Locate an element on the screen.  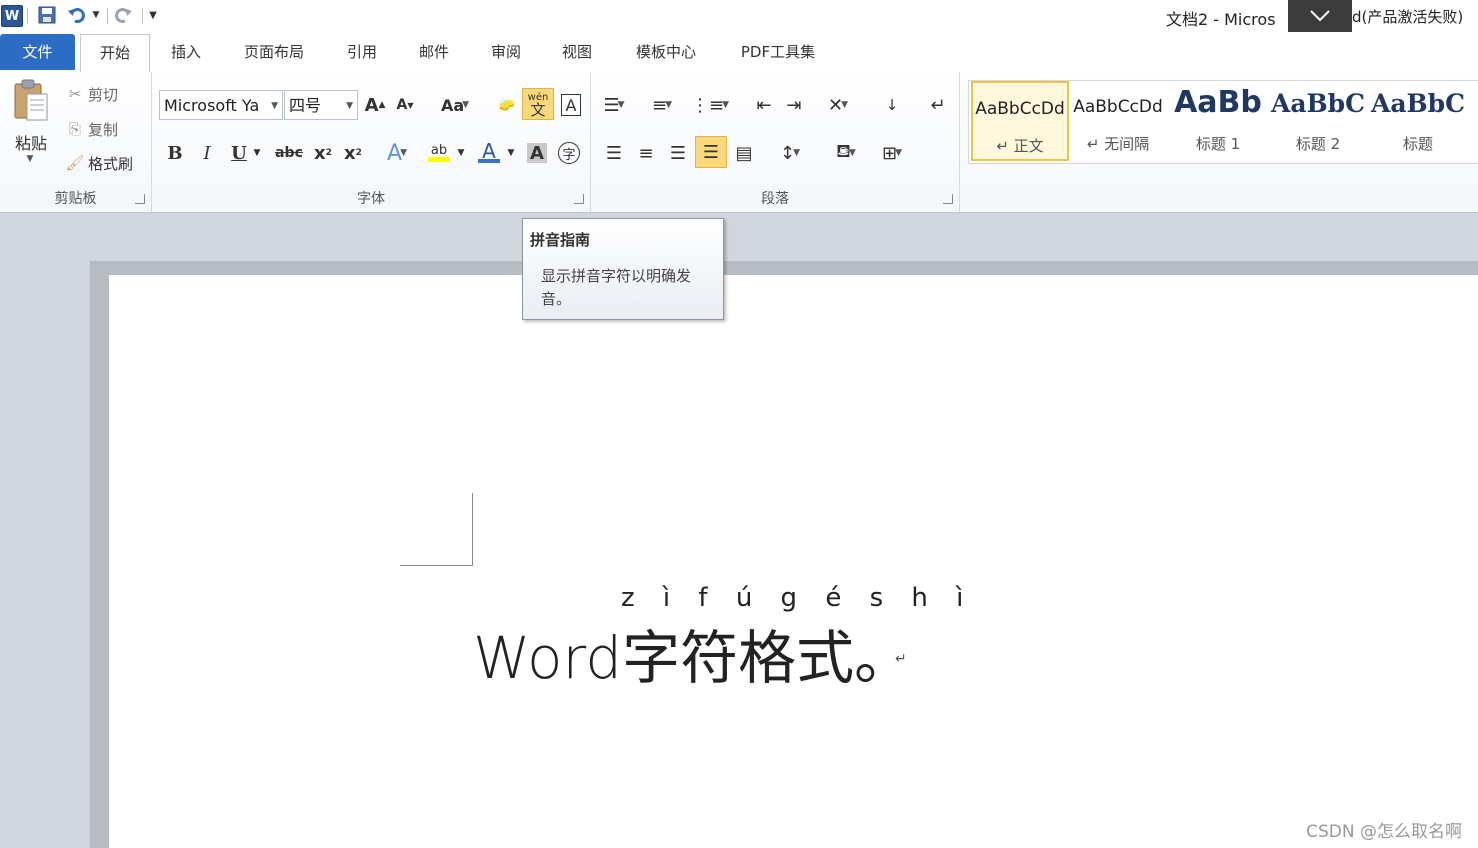
tab-template-center: 模板中心 is located at coordinates (666, 52).